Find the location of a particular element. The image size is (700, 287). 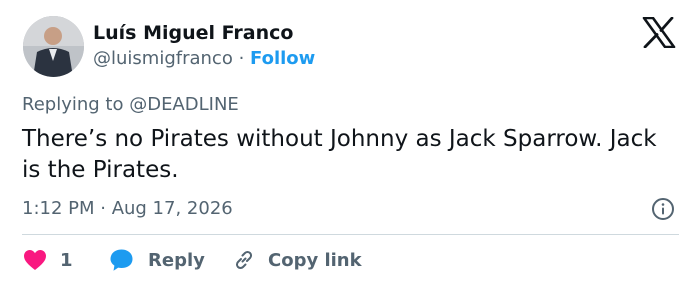

reply-context: Replying to @DEADLINE is located at coordinates (130, 104).